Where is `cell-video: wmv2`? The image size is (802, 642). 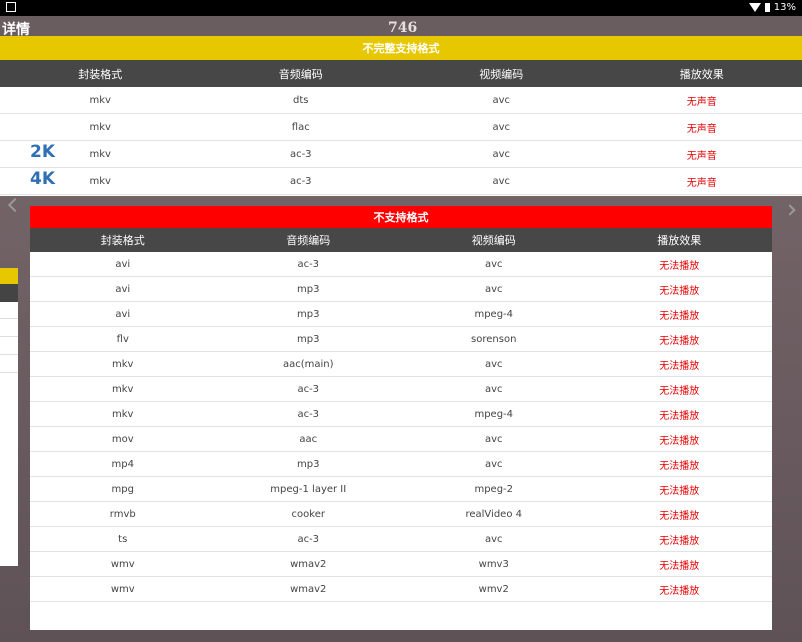 cell-video: wmv2 is located at coordinates (493, 589).